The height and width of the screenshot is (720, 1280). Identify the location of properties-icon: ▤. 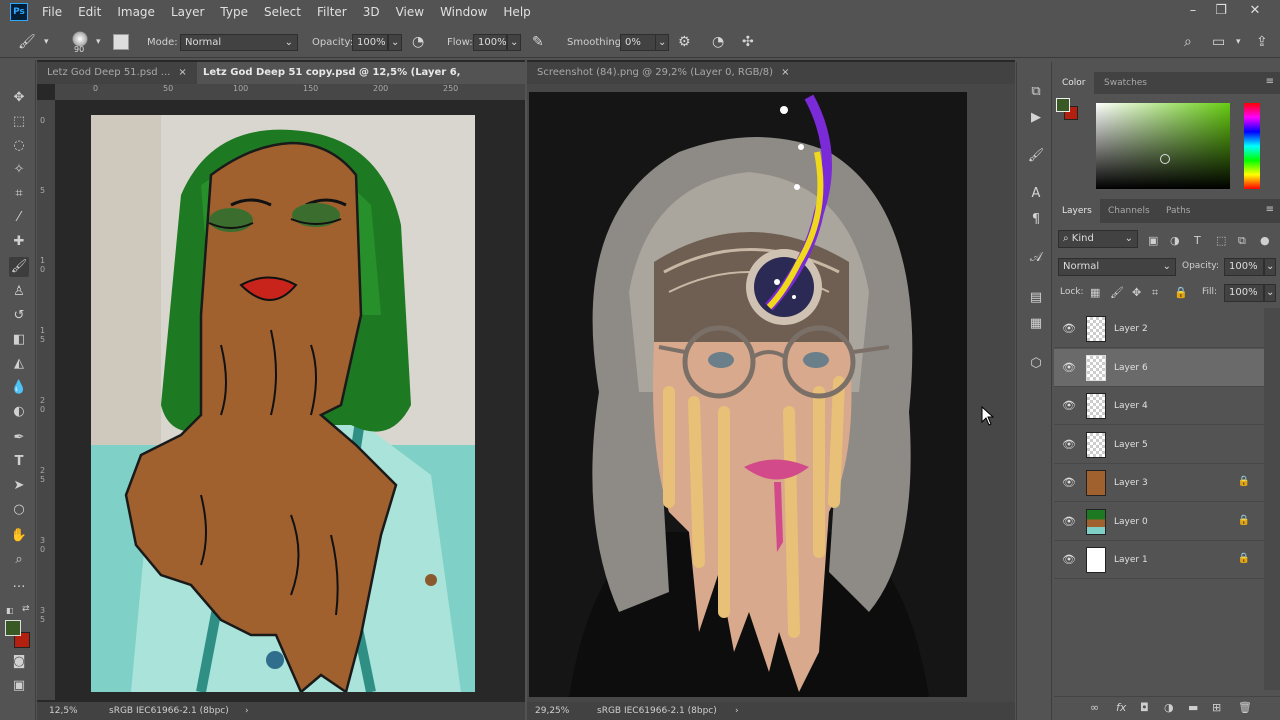
(1036, 298).